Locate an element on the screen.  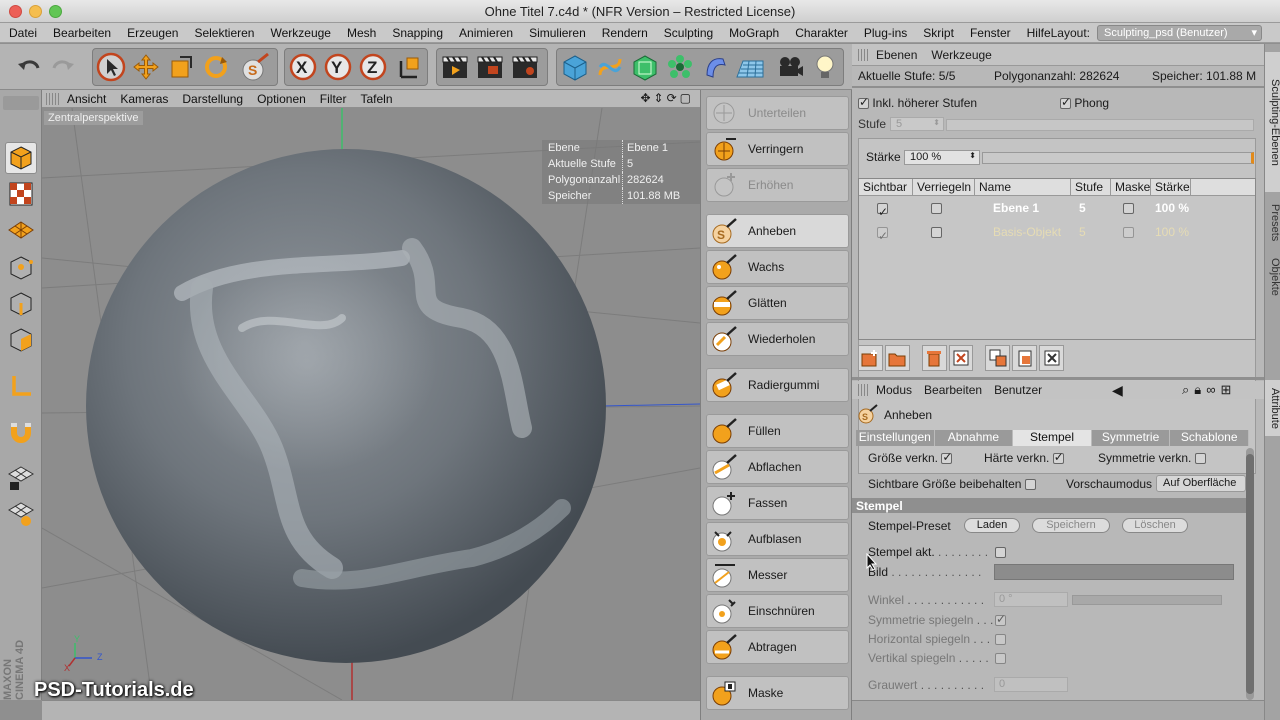
menu-werkzeuge: Werkzeuge is located at coordinates (299, 33).